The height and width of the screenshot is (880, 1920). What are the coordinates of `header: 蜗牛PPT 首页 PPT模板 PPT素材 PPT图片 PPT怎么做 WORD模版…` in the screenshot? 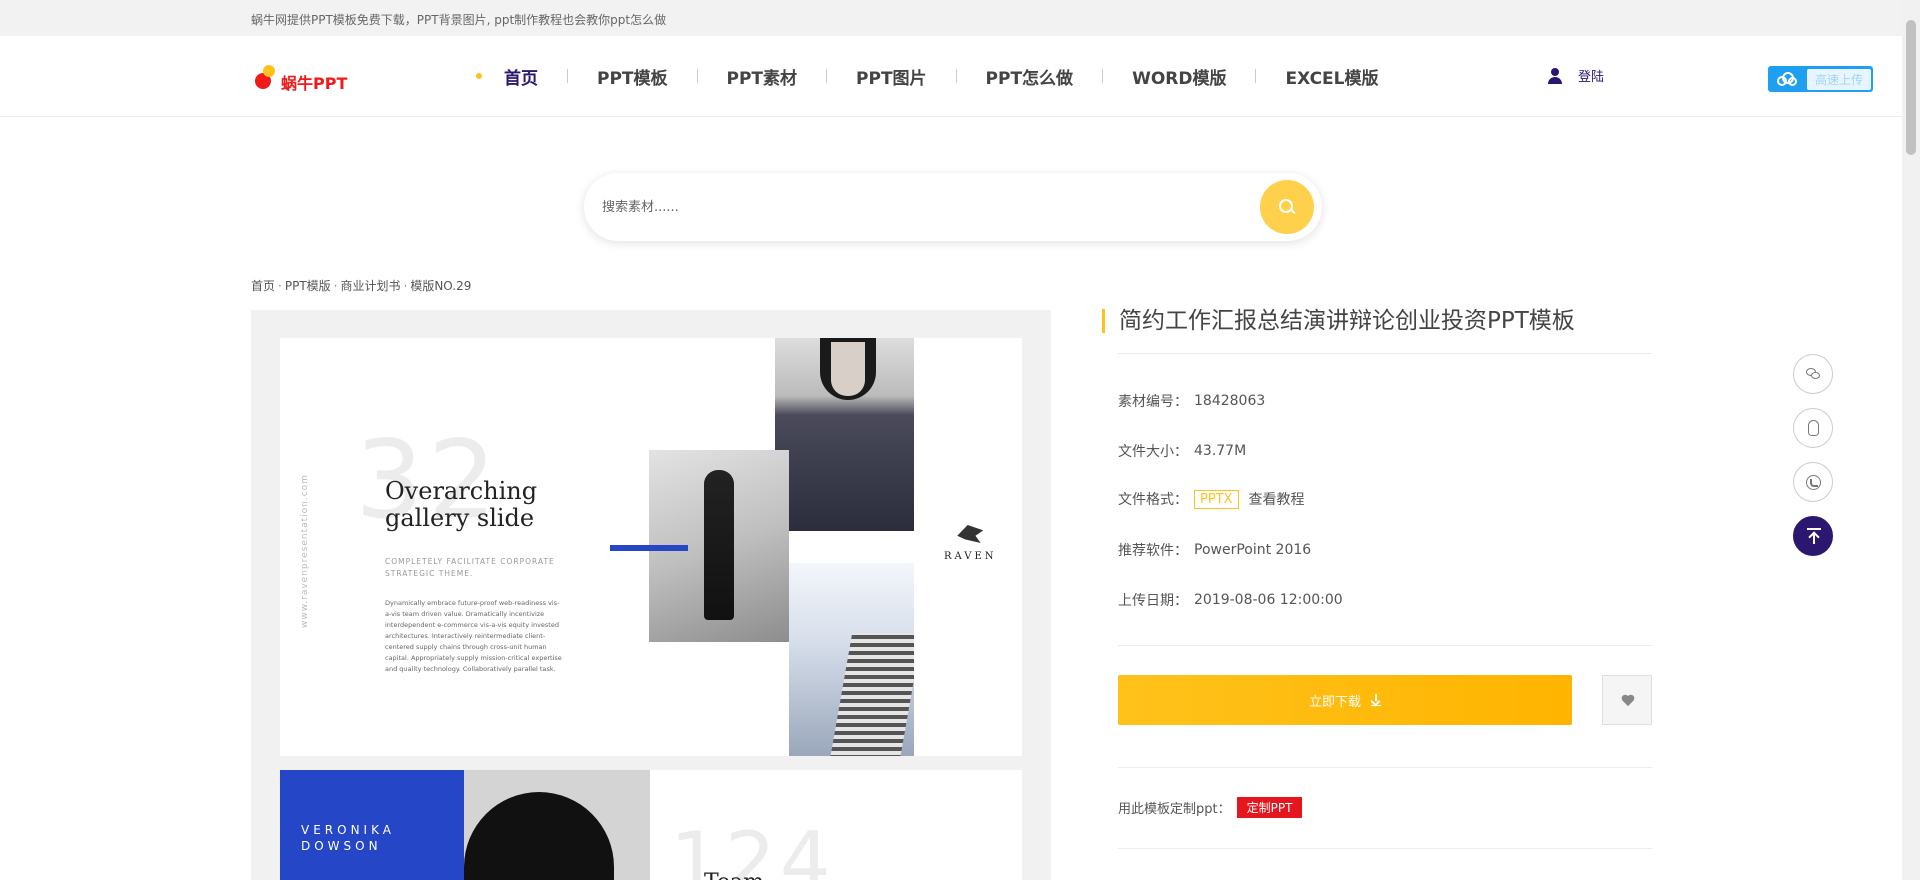 It's located at (951, 76).